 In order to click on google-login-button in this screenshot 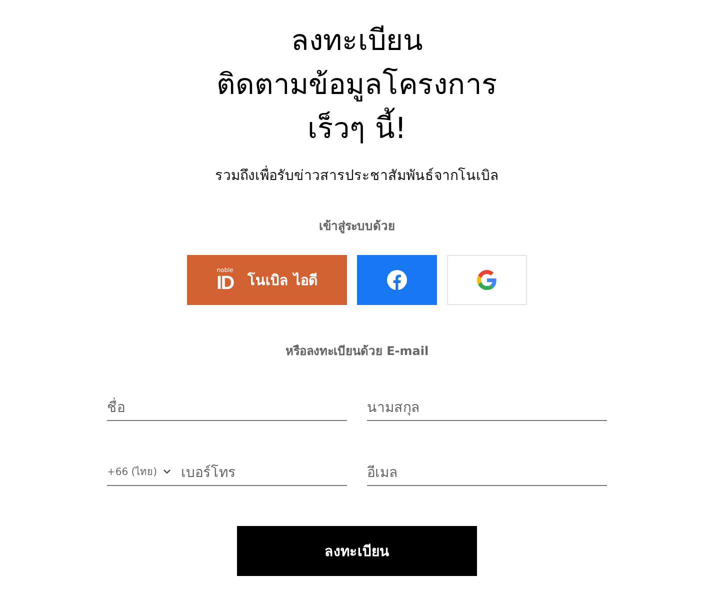, I will do `click(487, 280)`.